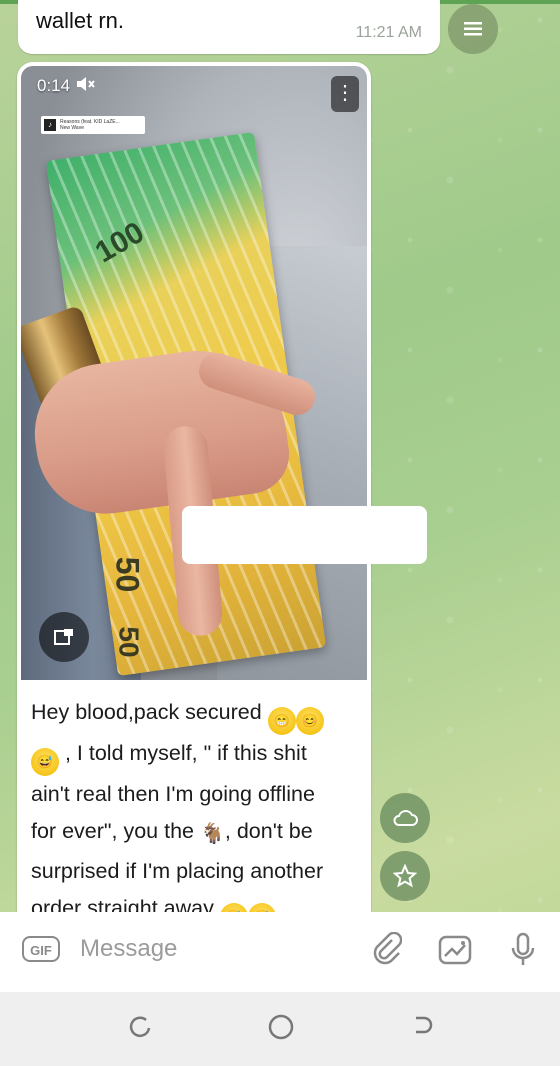 The height and width of the screenshot is (1066, 560). What do you see at coordinates (345, 94) in the screenshot?
I see `more-options-icon: ⋮` at bounding box center [345, 94].